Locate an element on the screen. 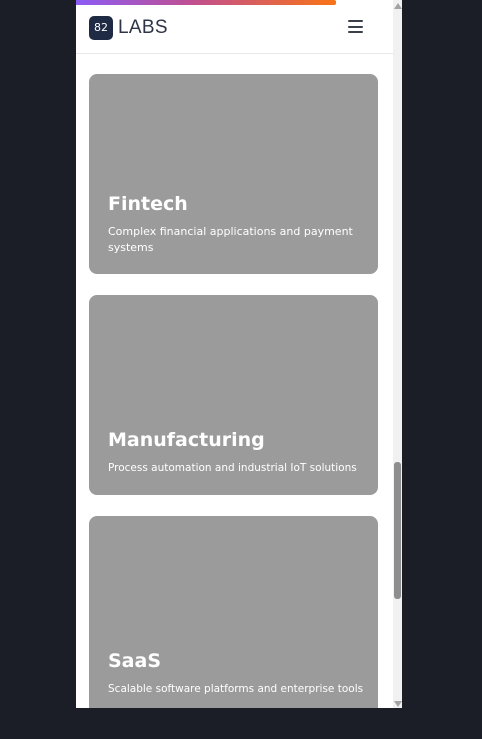  card-title: SaaS is located at coordinates (135, 661).